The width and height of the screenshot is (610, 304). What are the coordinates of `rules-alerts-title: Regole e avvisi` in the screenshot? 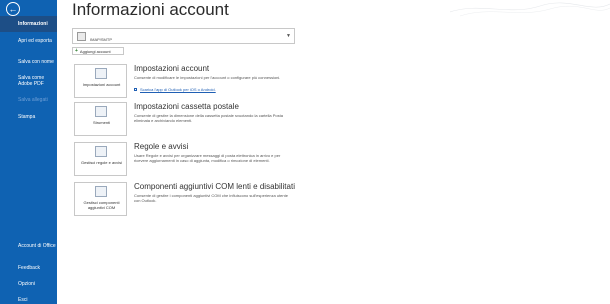 It's located at (161, 146).